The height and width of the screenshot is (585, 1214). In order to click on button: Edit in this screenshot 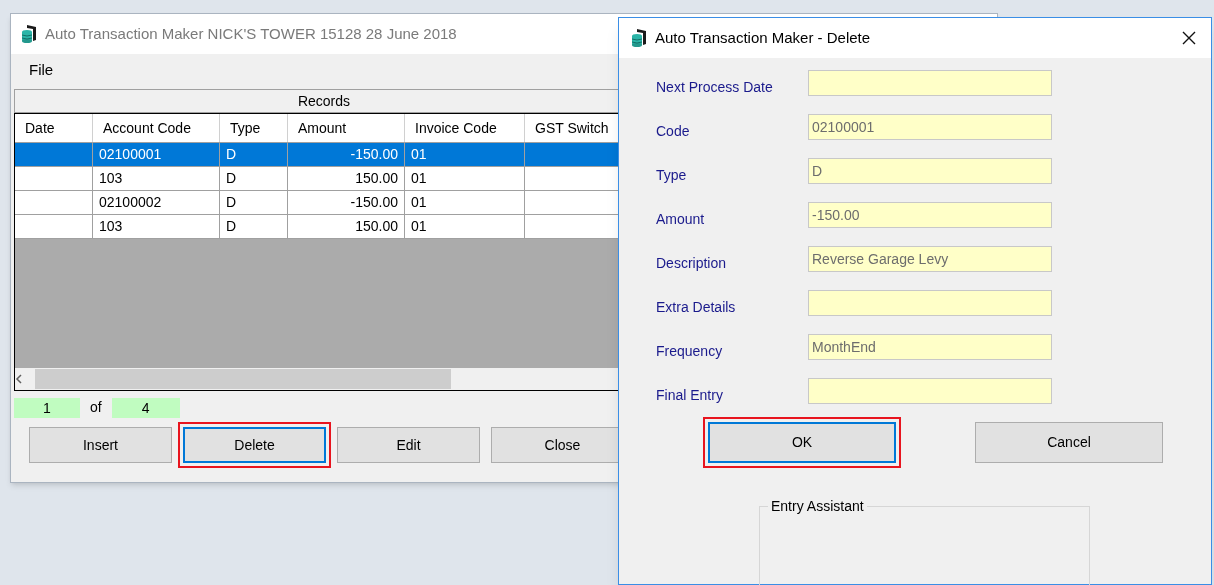, I will do `click(408, 445)`.